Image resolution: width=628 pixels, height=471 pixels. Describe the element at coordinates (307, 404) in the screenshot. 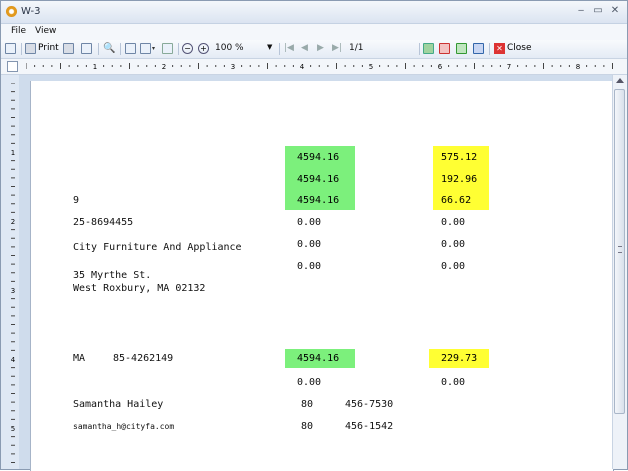

I see `phone-area-1: 80` at that location.